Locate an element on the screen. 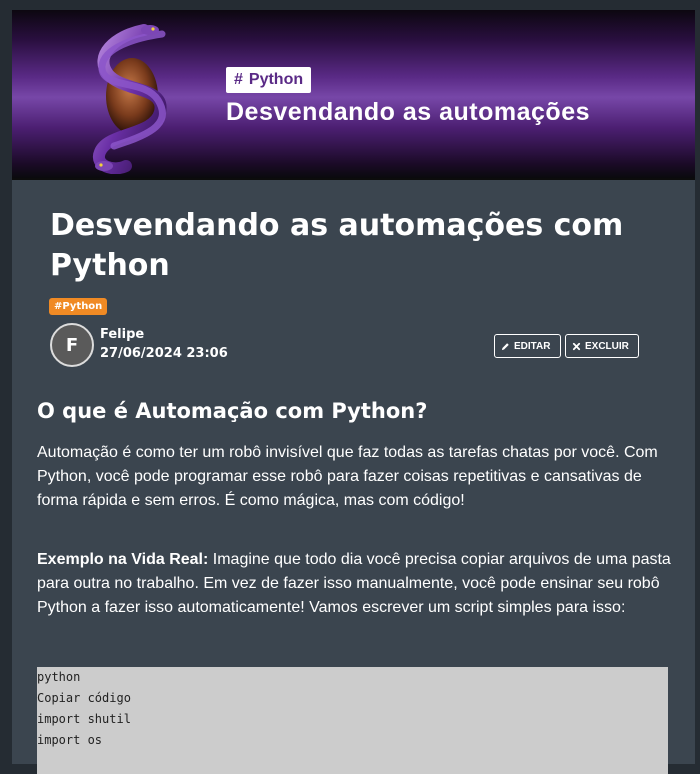  edit-button: EDITAR is located at coordinates (527, 346).